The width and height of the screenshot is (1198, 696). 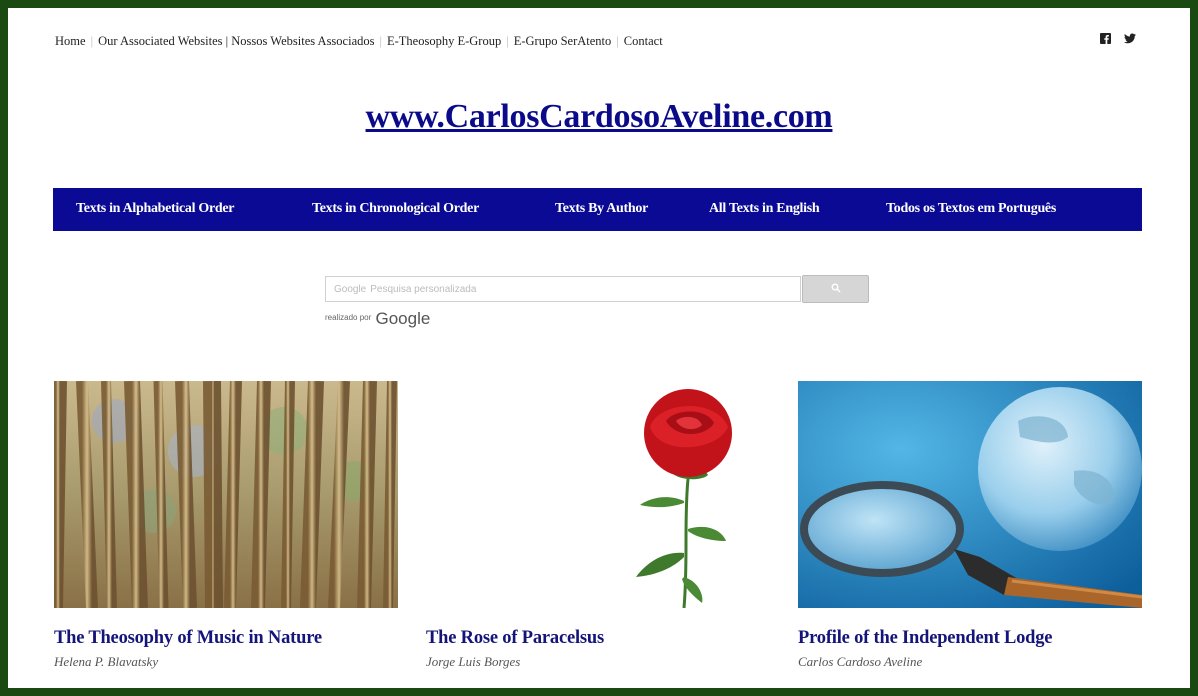 I want to click on nav-chronological: Texts in Chronological Order, so click(x=395, y=209).